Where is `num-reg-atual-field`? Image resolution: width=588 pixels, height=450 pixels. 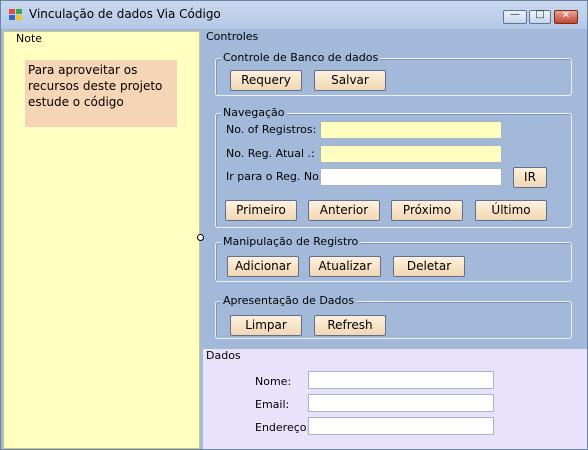
num-reg-atual-field is located at coordinates (411, 154).